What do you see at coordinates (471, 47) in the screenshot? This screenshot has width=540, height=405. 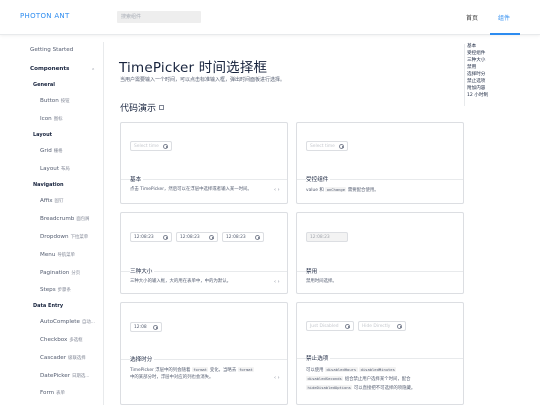 I see `anchor-link-basic: 基本` at bounding box center [471, 47].